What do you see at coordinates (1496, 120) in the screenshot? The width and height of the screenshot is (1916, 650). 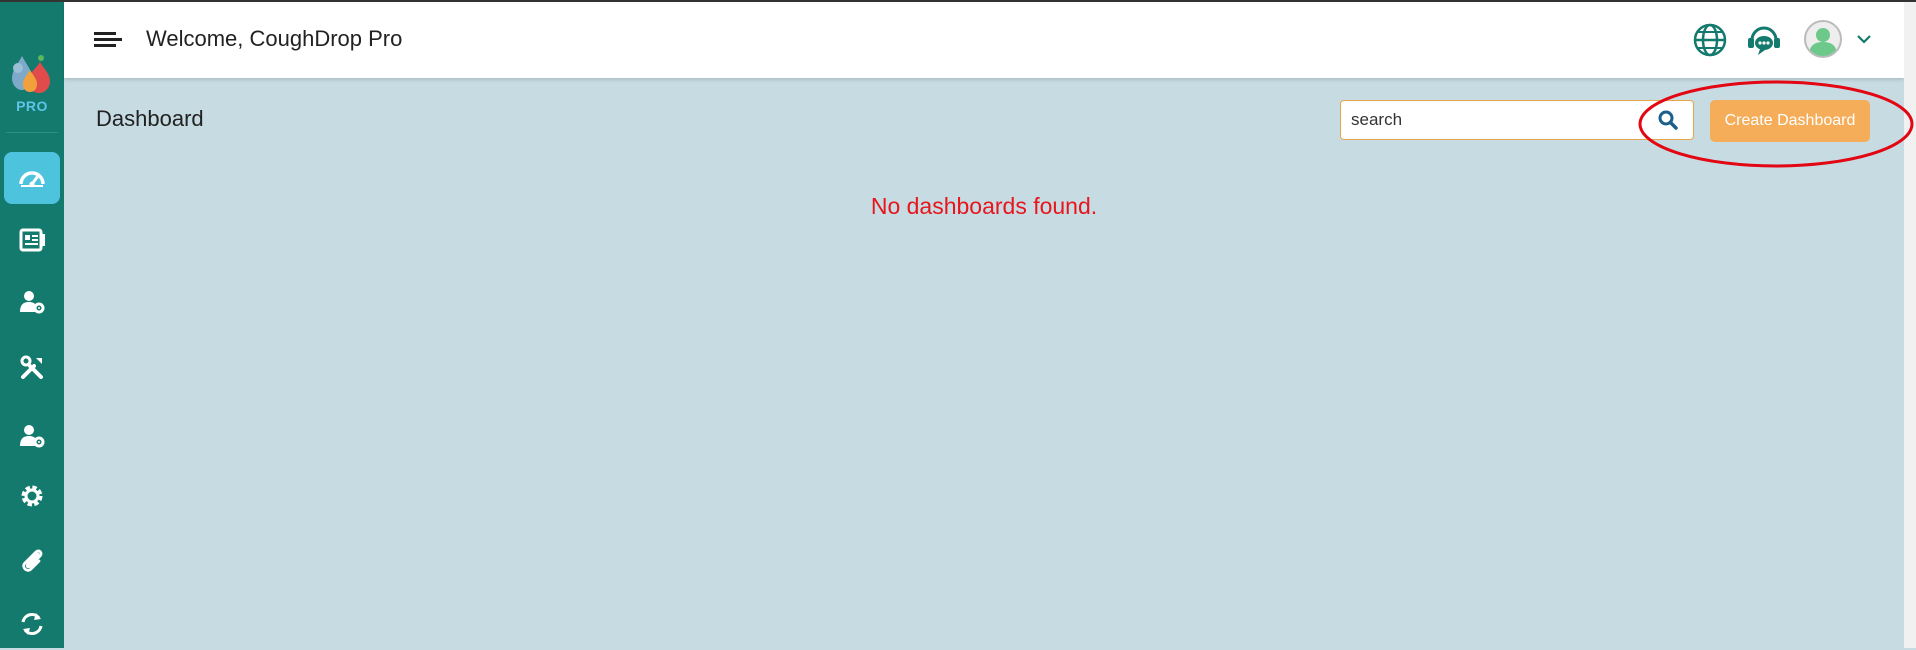 I see `search-input` at bounding box center [1496, 120].